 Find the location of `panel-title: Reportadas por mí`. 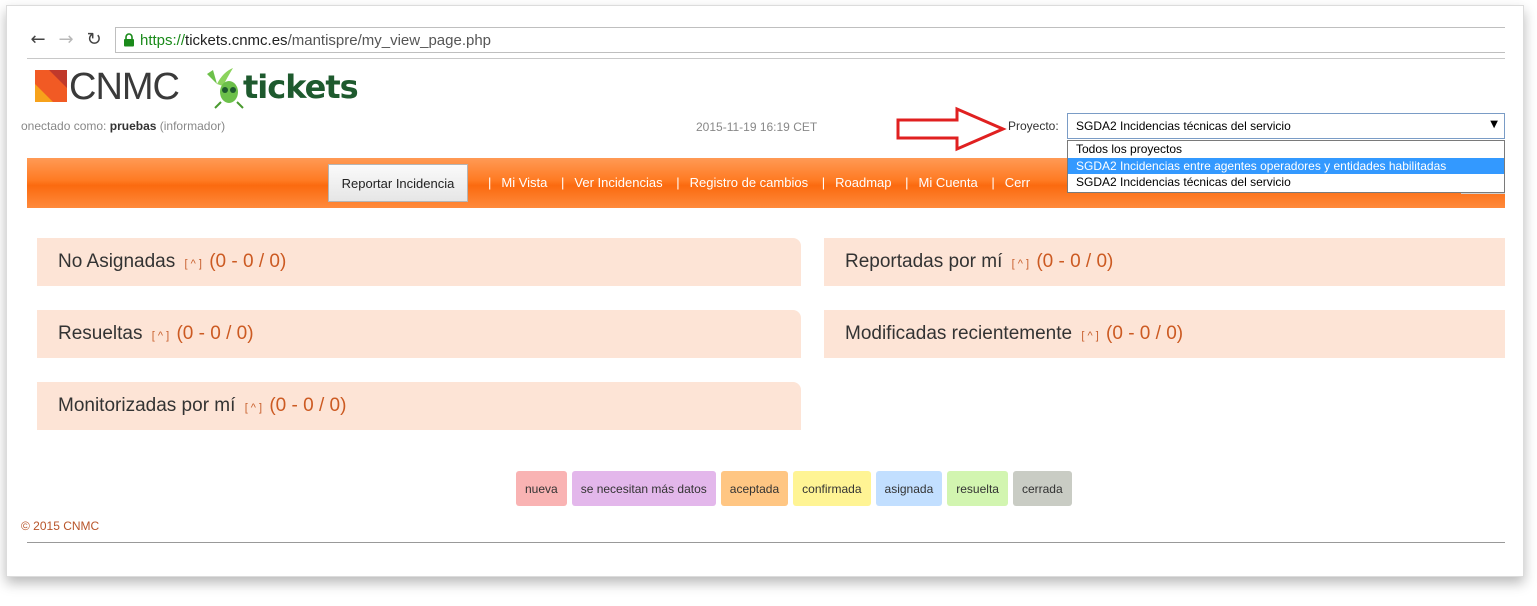

panel-title: Reportadas por mí is located at coordinates (923, 261).